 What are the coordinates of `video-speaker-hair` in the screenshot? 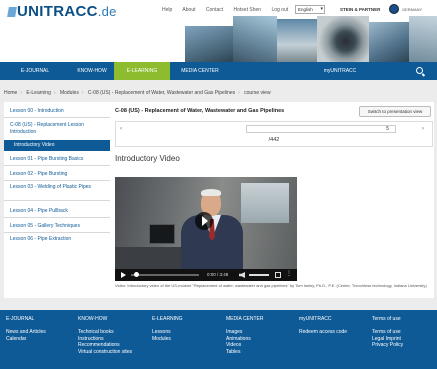 It's located at (211, 192).